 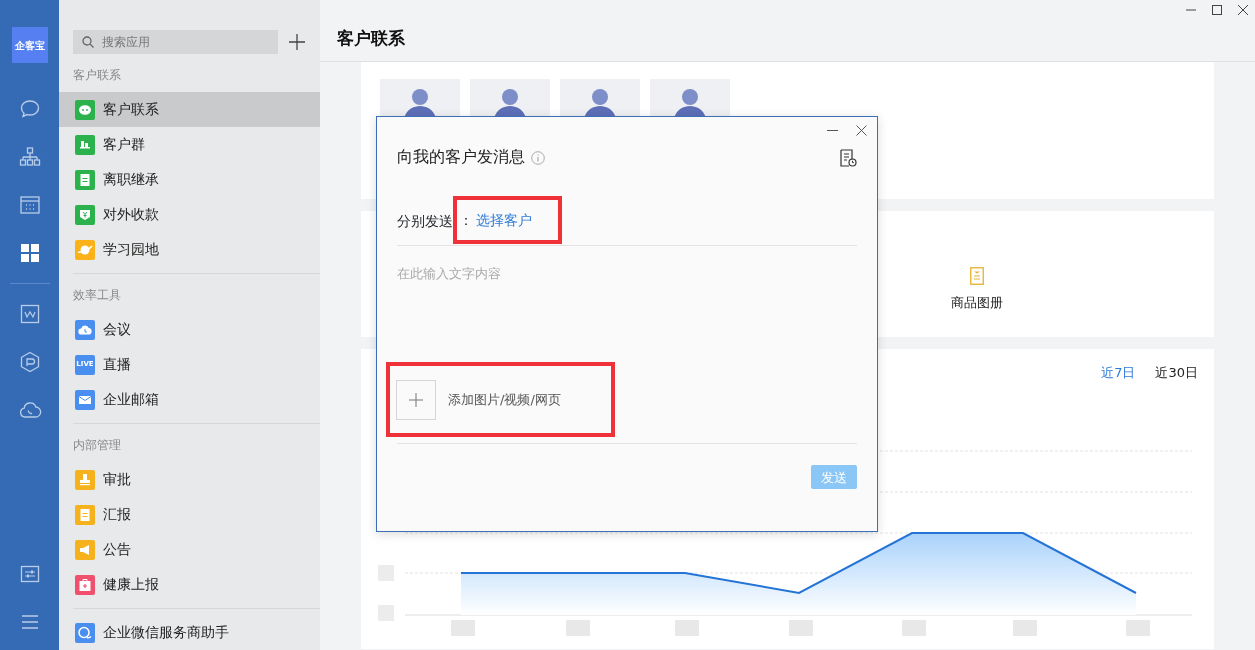 I want to click on search-icon, so click(x=88, y=42).